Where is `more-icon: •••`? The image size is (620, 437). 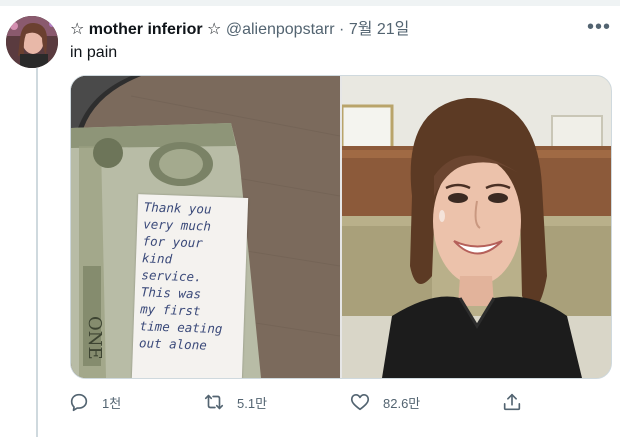
more-icon: ••• is located at coordinates (598, 27).